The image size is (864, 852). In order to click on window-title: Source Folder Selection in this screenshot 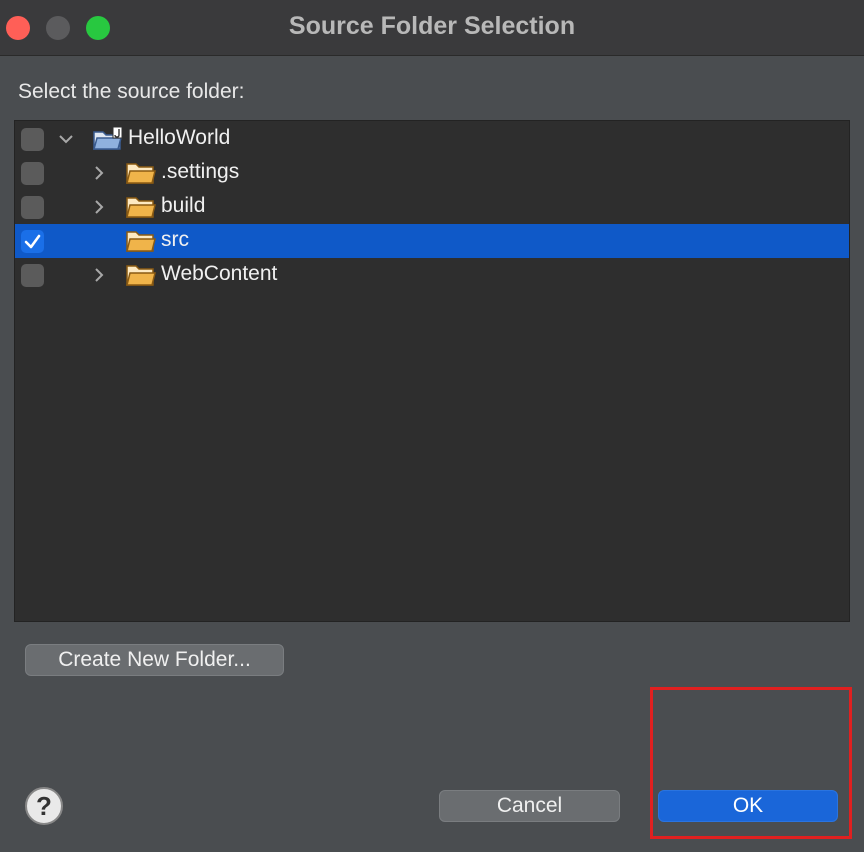, I will do `click(432, 26)`.